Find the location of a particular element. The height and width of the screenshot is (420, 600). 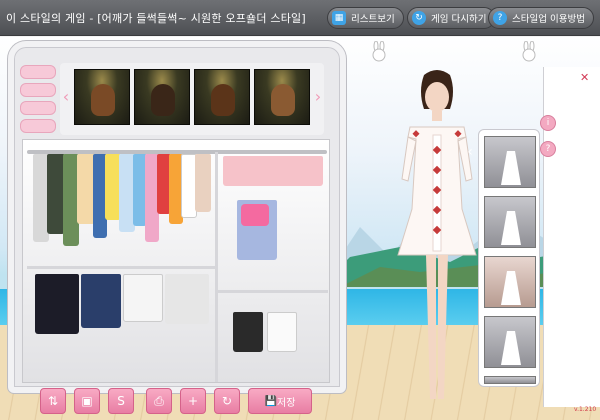

category-tab-hair is located at coordinates (38, 90).